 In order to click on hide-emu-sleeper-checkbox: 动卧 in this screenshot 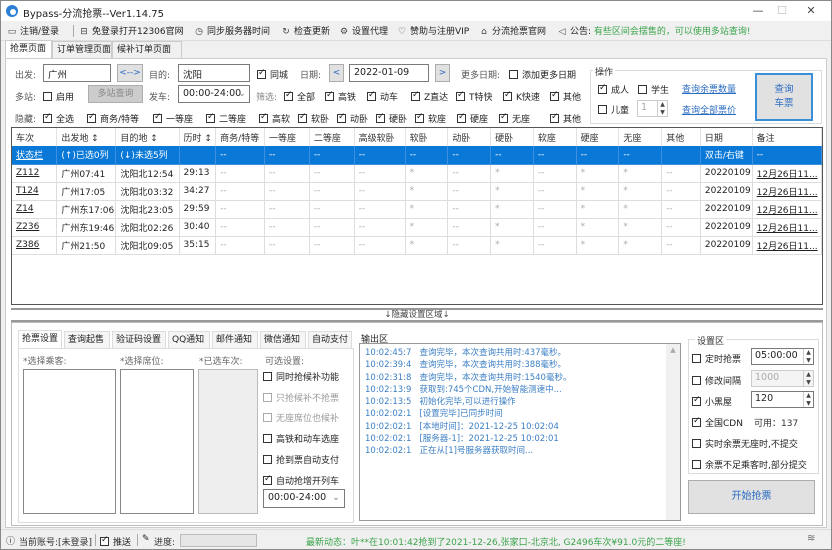, I will do `click(352, 118)`.